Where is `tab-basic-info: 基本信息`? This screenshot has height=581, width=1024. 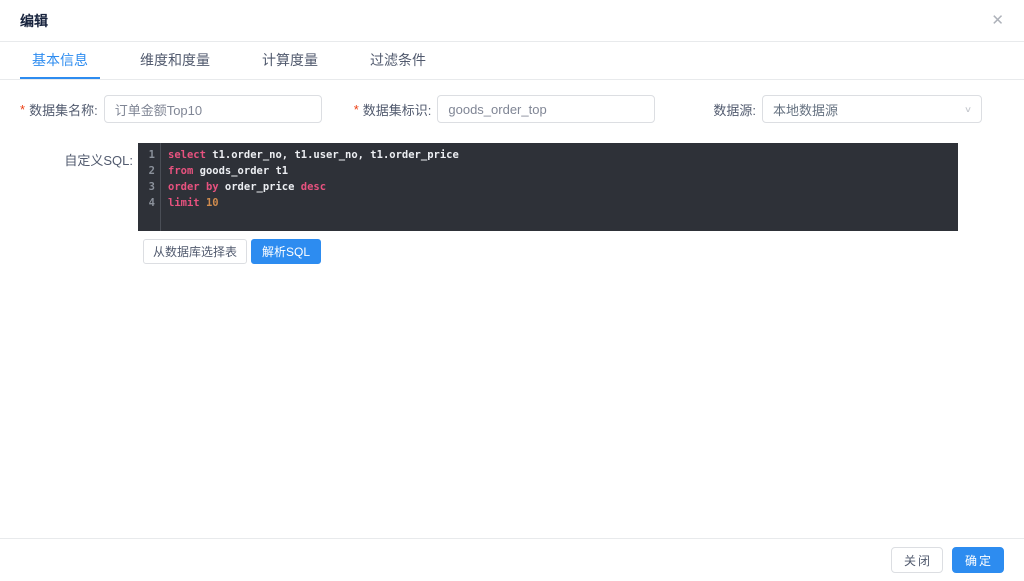
tab-basic-info: 基本信息 is located at coordinates (60, 60).